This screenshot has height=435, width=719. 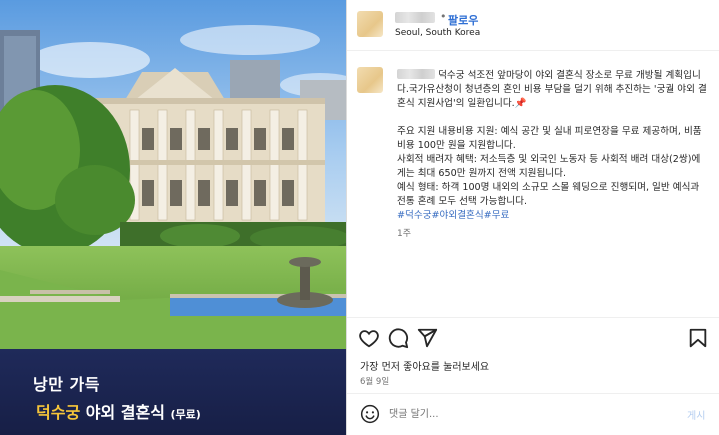 I want to click on caption-highlight: 덕수궁, so click(x=58, y=412).